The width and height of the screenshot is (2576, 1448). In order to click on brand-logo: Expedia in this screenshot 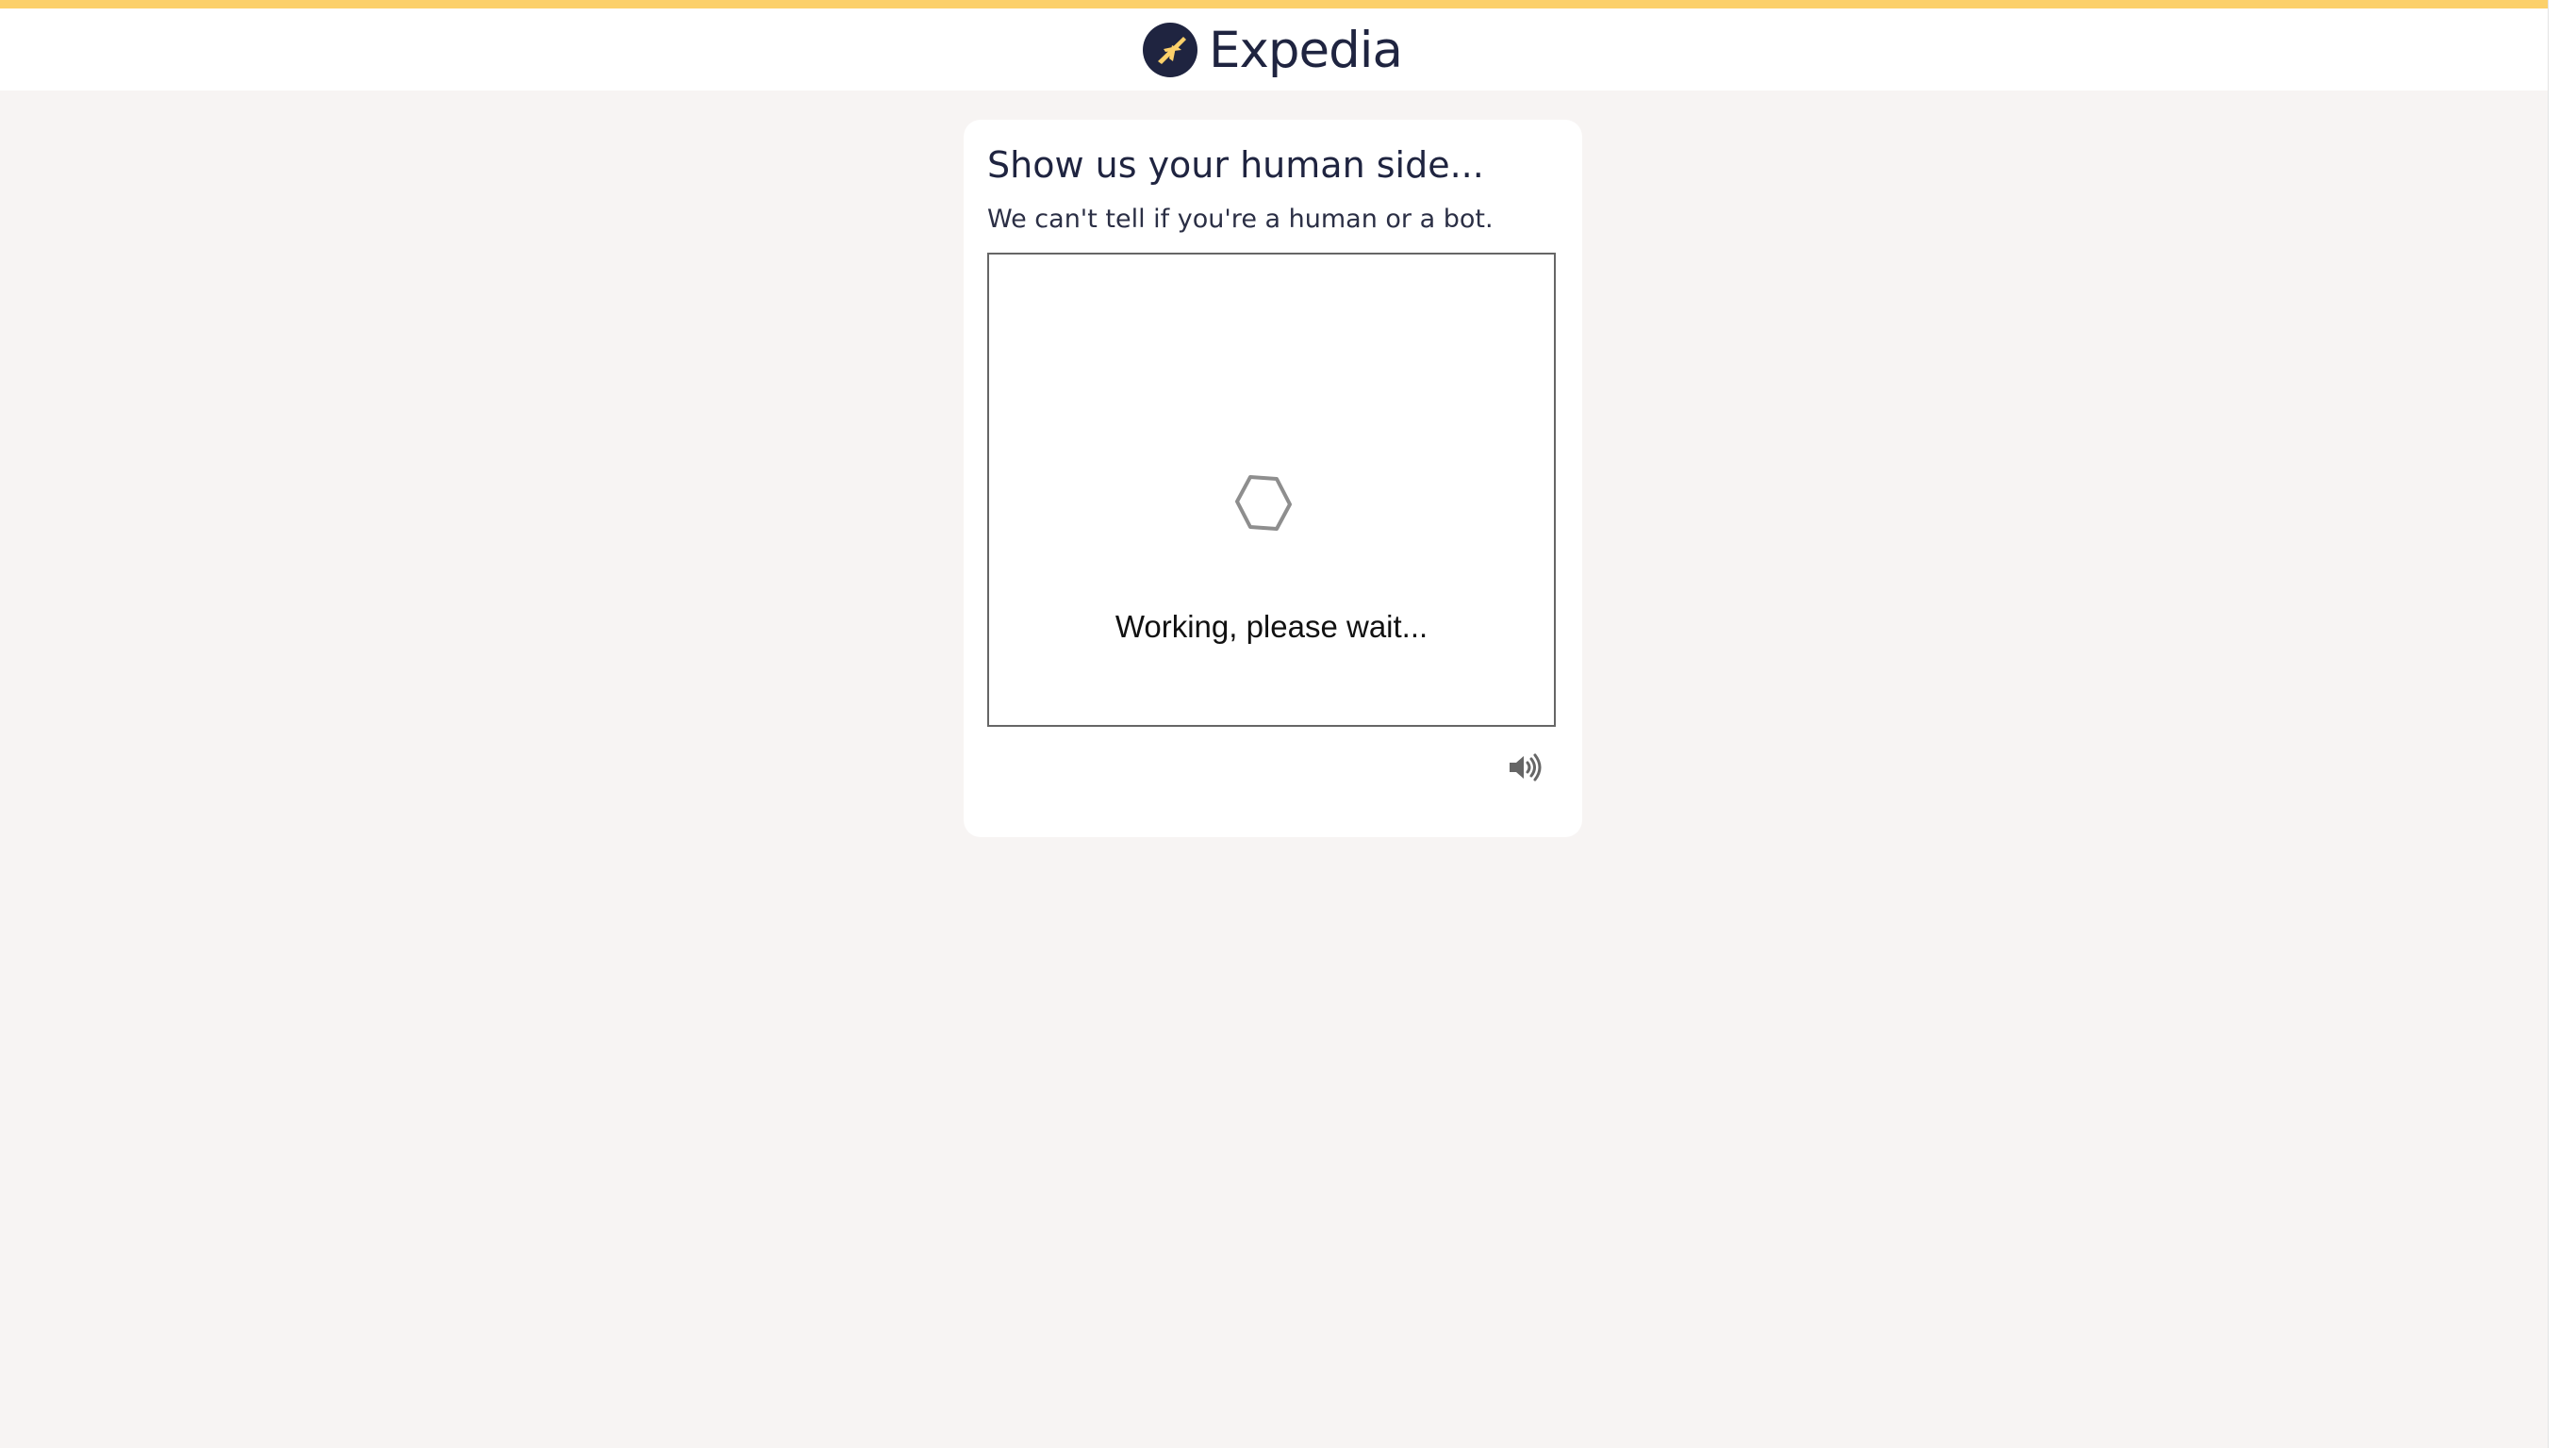, I will do `click(1273, 50)`.